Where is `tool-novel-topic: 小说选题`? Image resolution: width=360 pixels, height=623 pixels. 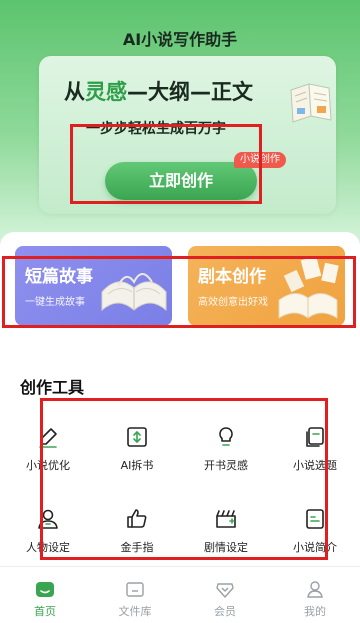
tool-novel-topic: 小说选题 is located at coordinates (315, 460).